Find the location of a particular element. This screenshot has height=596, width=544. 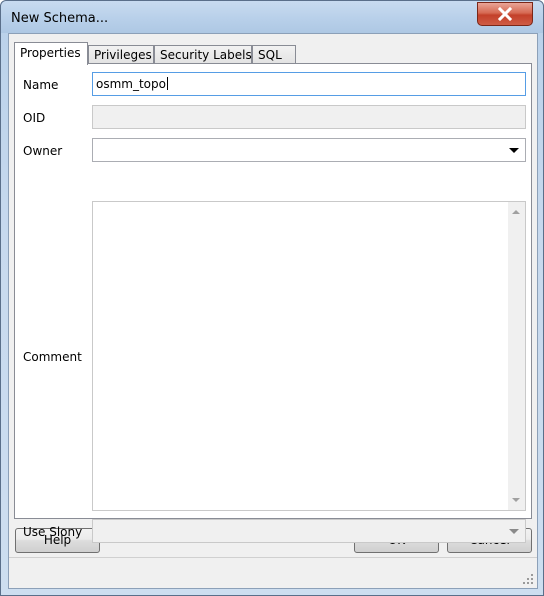

tab-privileges: Privileges is located at coordinates (121, 54).